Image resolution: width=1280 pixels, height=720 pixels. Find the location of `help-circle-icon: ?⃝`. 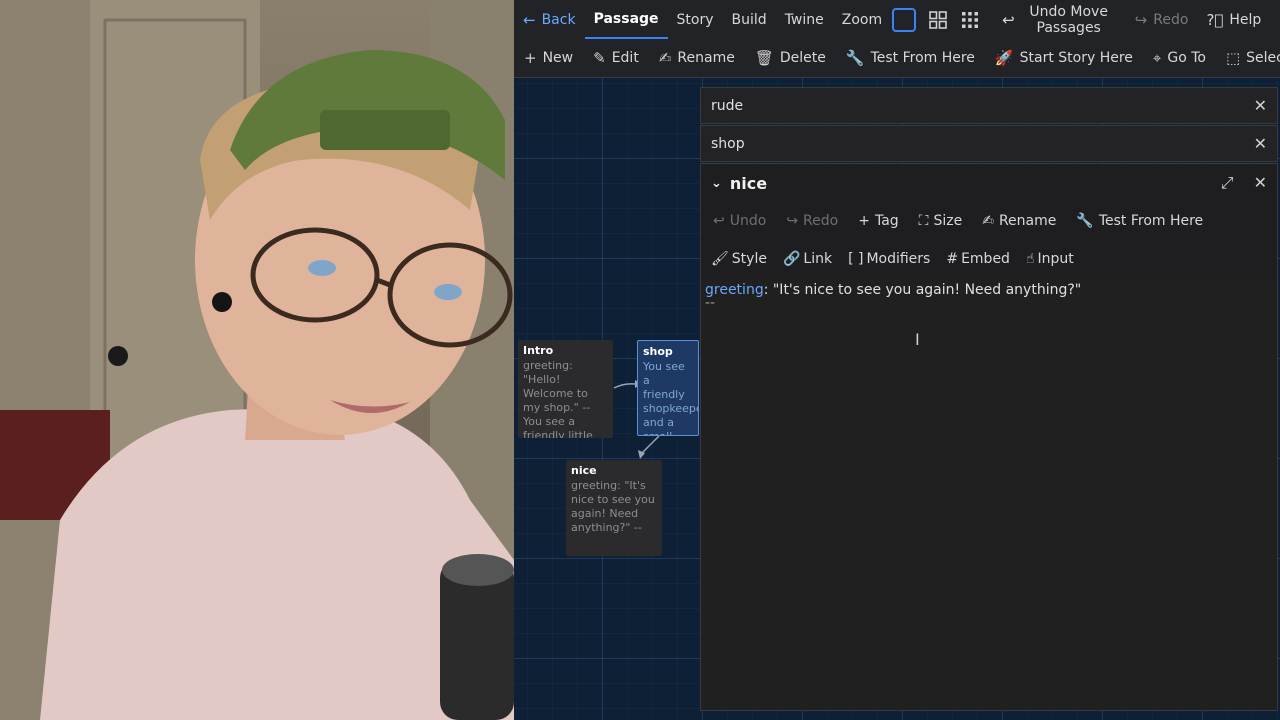

help-circle-icon: ?⃝ is located at coordinates (1215, 19).